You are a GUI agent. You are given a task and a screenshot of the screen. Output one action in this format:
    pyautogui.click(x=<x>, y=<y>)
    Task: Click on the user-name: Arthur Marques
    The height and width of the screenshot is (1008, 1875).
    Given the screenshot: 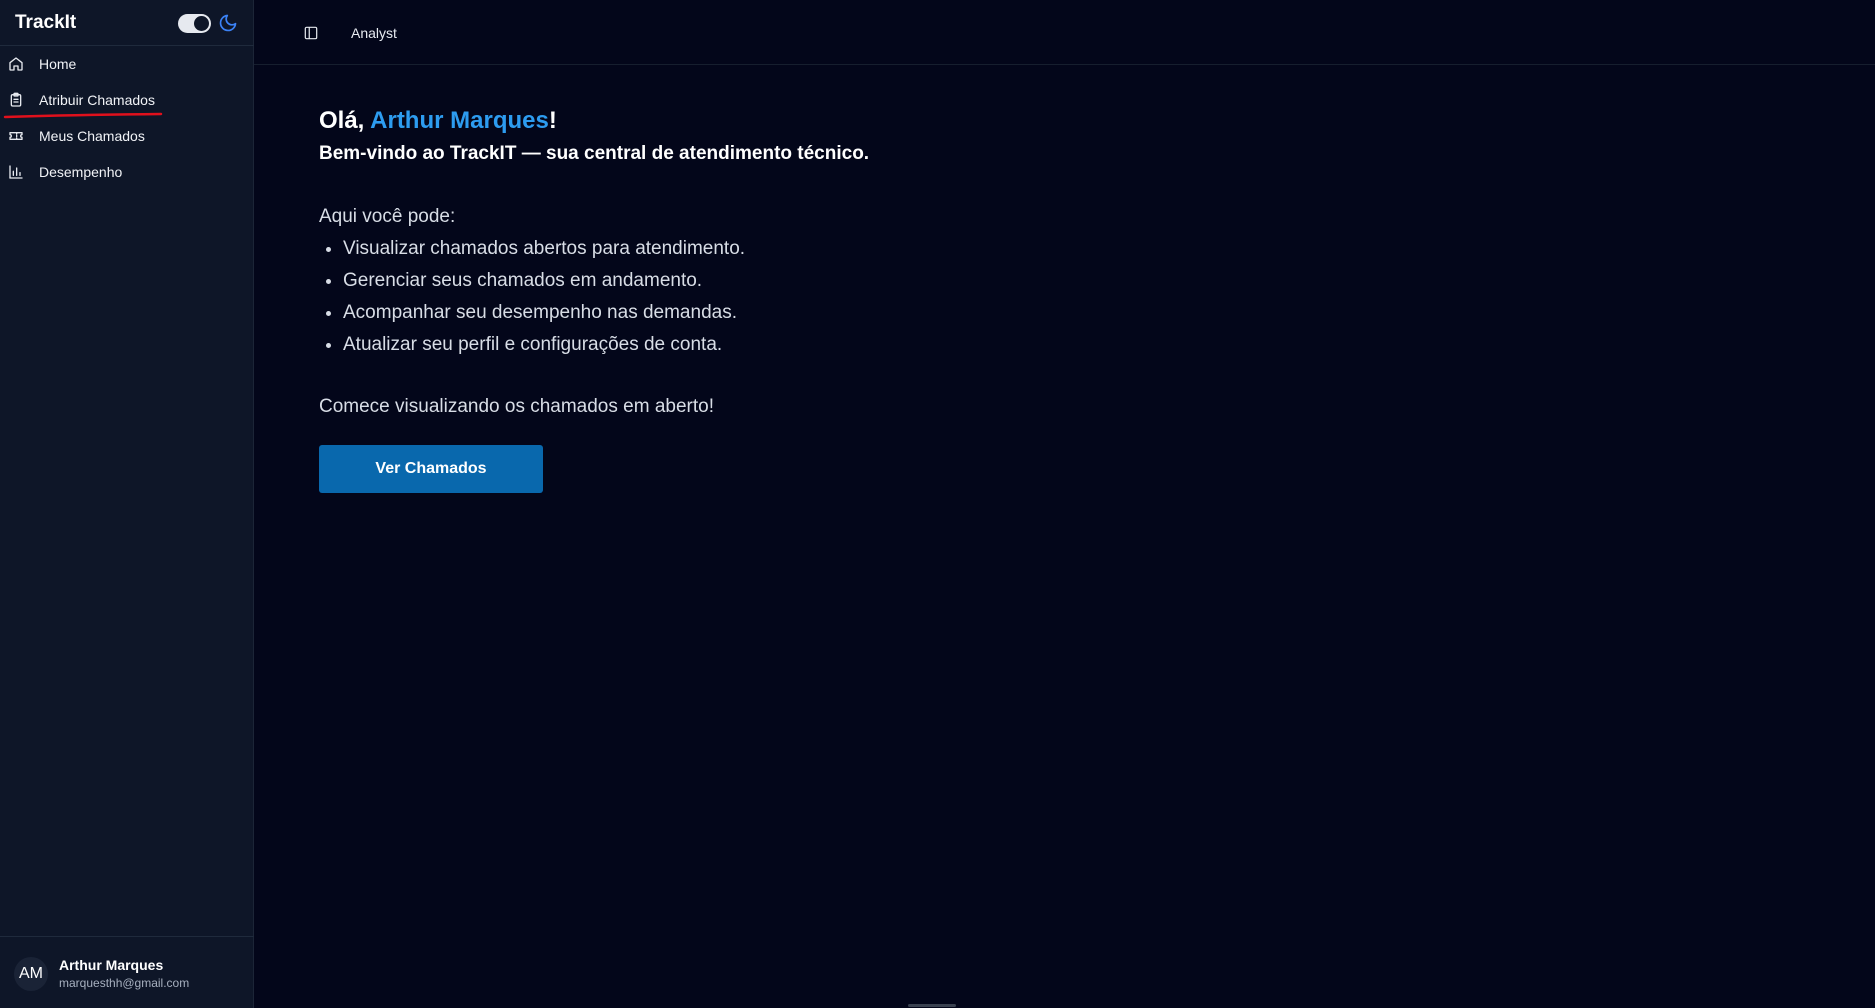 What is the action you would take?
    pyautogui.click(x=111, y=965)
    